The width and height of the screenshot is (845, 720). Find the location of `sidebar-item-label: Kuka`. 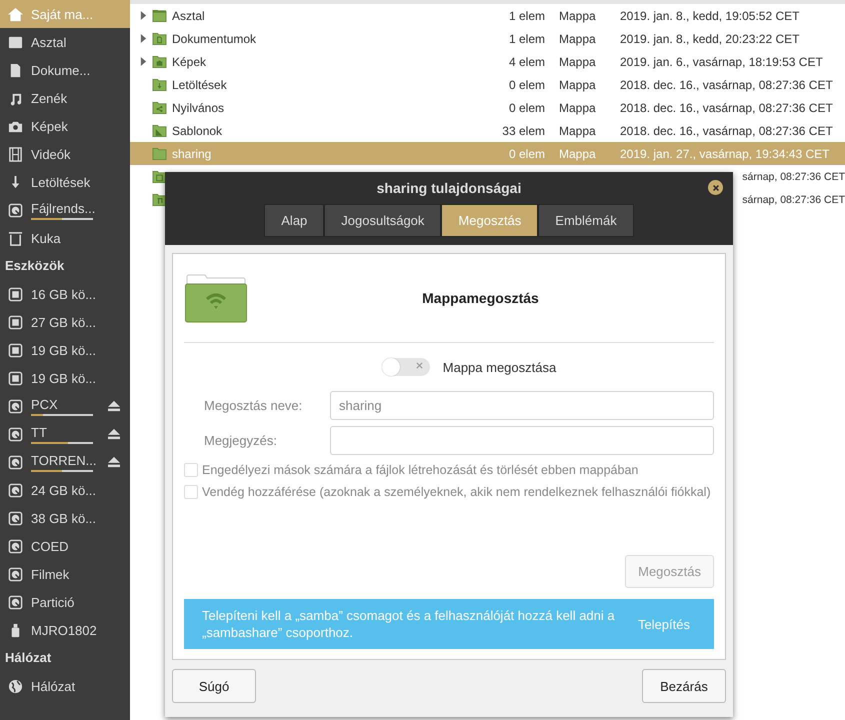

sidebar-item-label: Kuka is located at coordinates (46, 238).